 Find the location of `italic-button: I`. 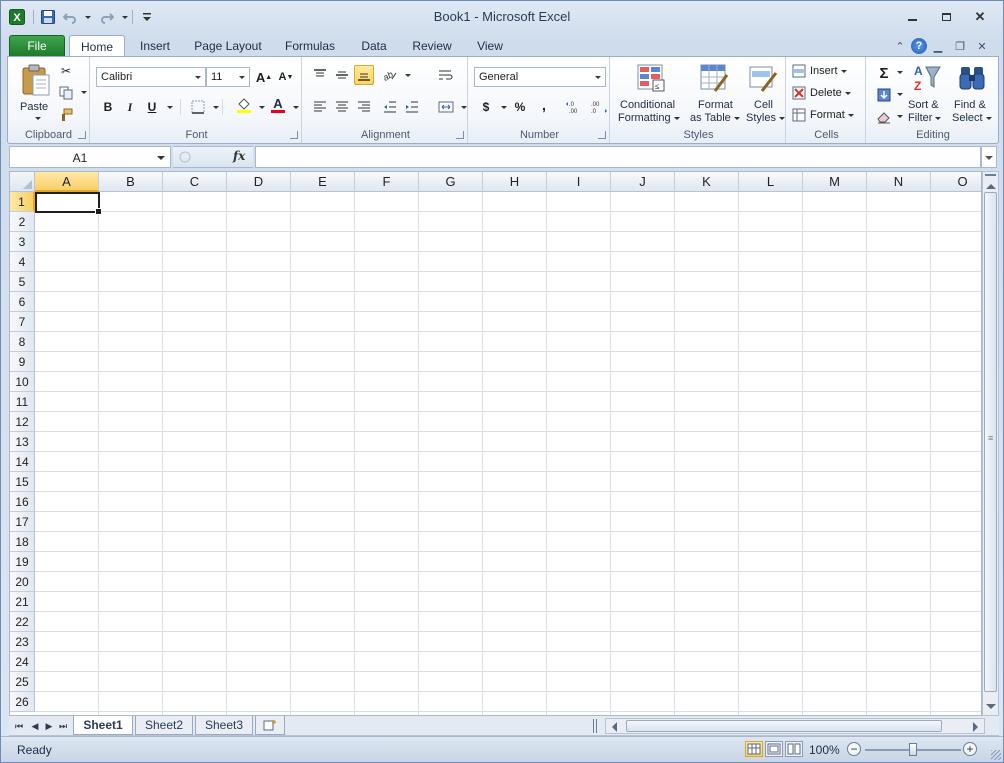

italic-button: I is located at coordinates (130, 107).